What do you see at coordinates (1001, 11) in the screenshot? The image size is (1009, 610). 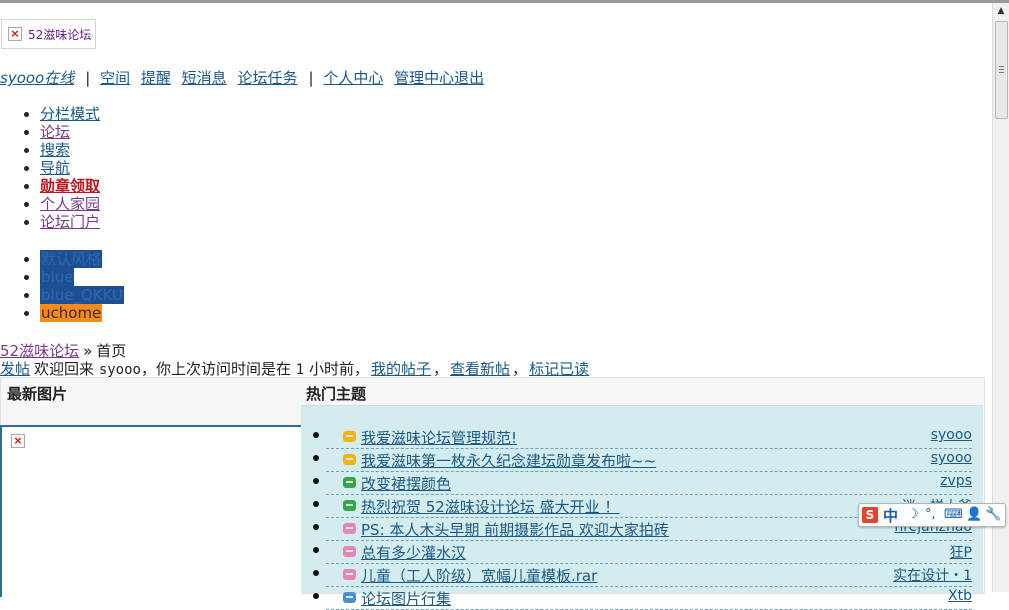 I see `scroll-up-arrow-icon: ▲` at bounding box center [1001, 11].